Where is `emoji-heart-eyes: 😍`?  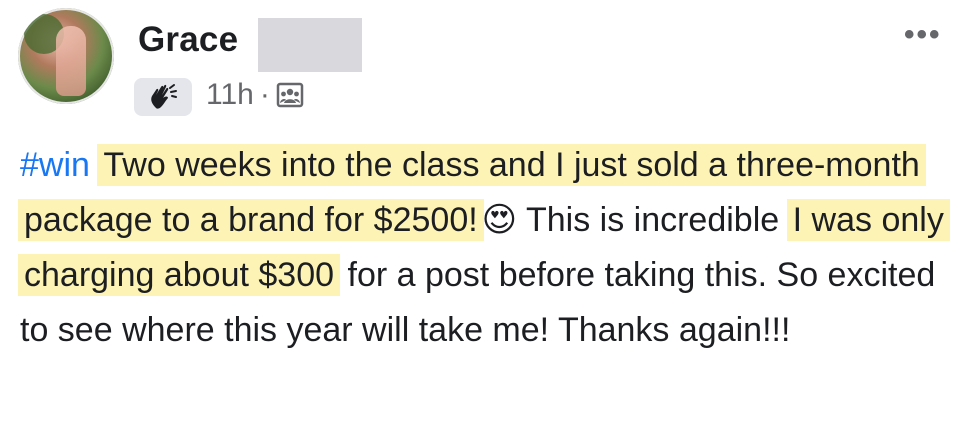 emoji-heart-eyes: 😍 is located at coordinates (499, 220).